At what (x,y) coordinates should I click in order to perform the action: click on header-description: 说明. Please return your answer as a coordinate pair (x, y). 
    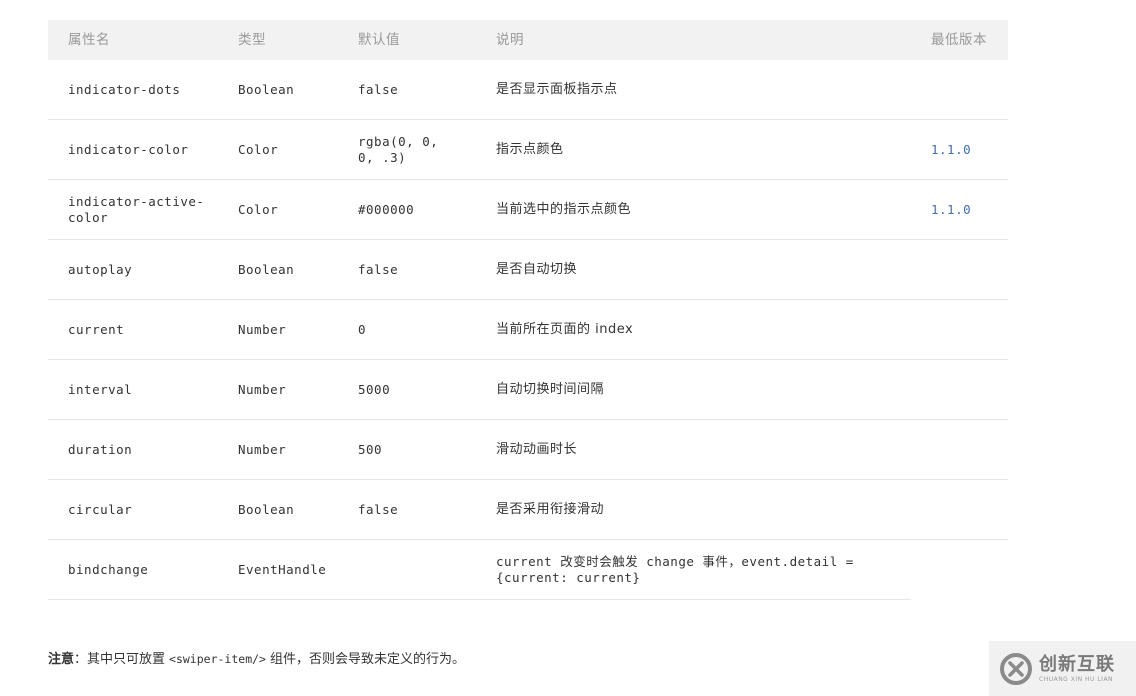
    Looking at the image, I should click on (510, 40).